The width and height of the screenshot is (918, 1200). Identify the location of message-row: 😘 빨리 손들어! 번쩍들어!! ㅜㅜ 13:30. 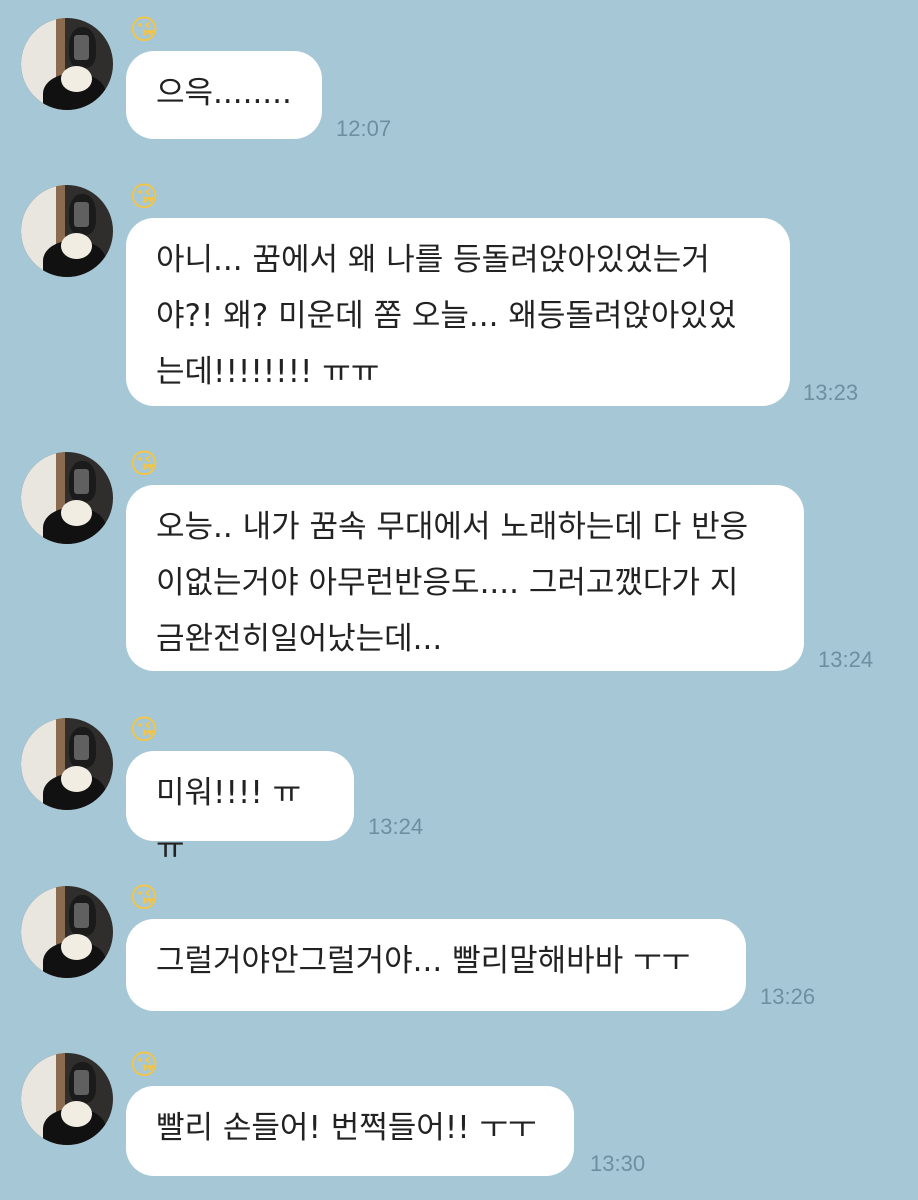
(459, 1116).